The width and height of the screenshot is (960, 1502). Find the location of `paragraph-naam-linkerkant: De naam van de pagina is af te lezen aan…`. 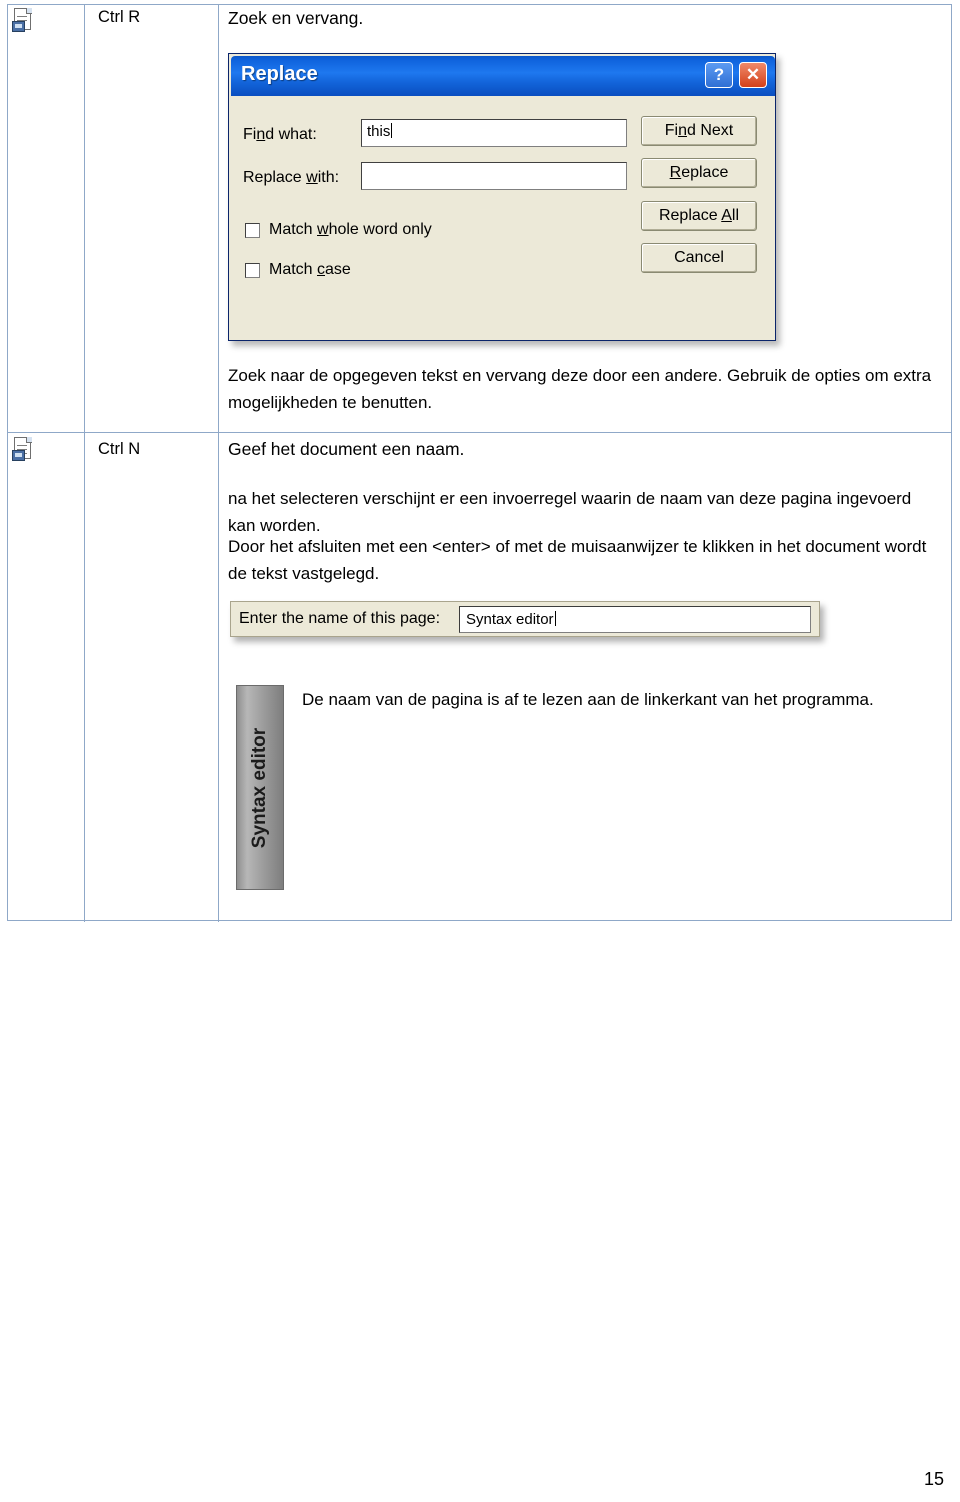

paragraph-naam-linkerkant: De naam van de pagina is af te lezen aan… is located at coordinates (588, 699).